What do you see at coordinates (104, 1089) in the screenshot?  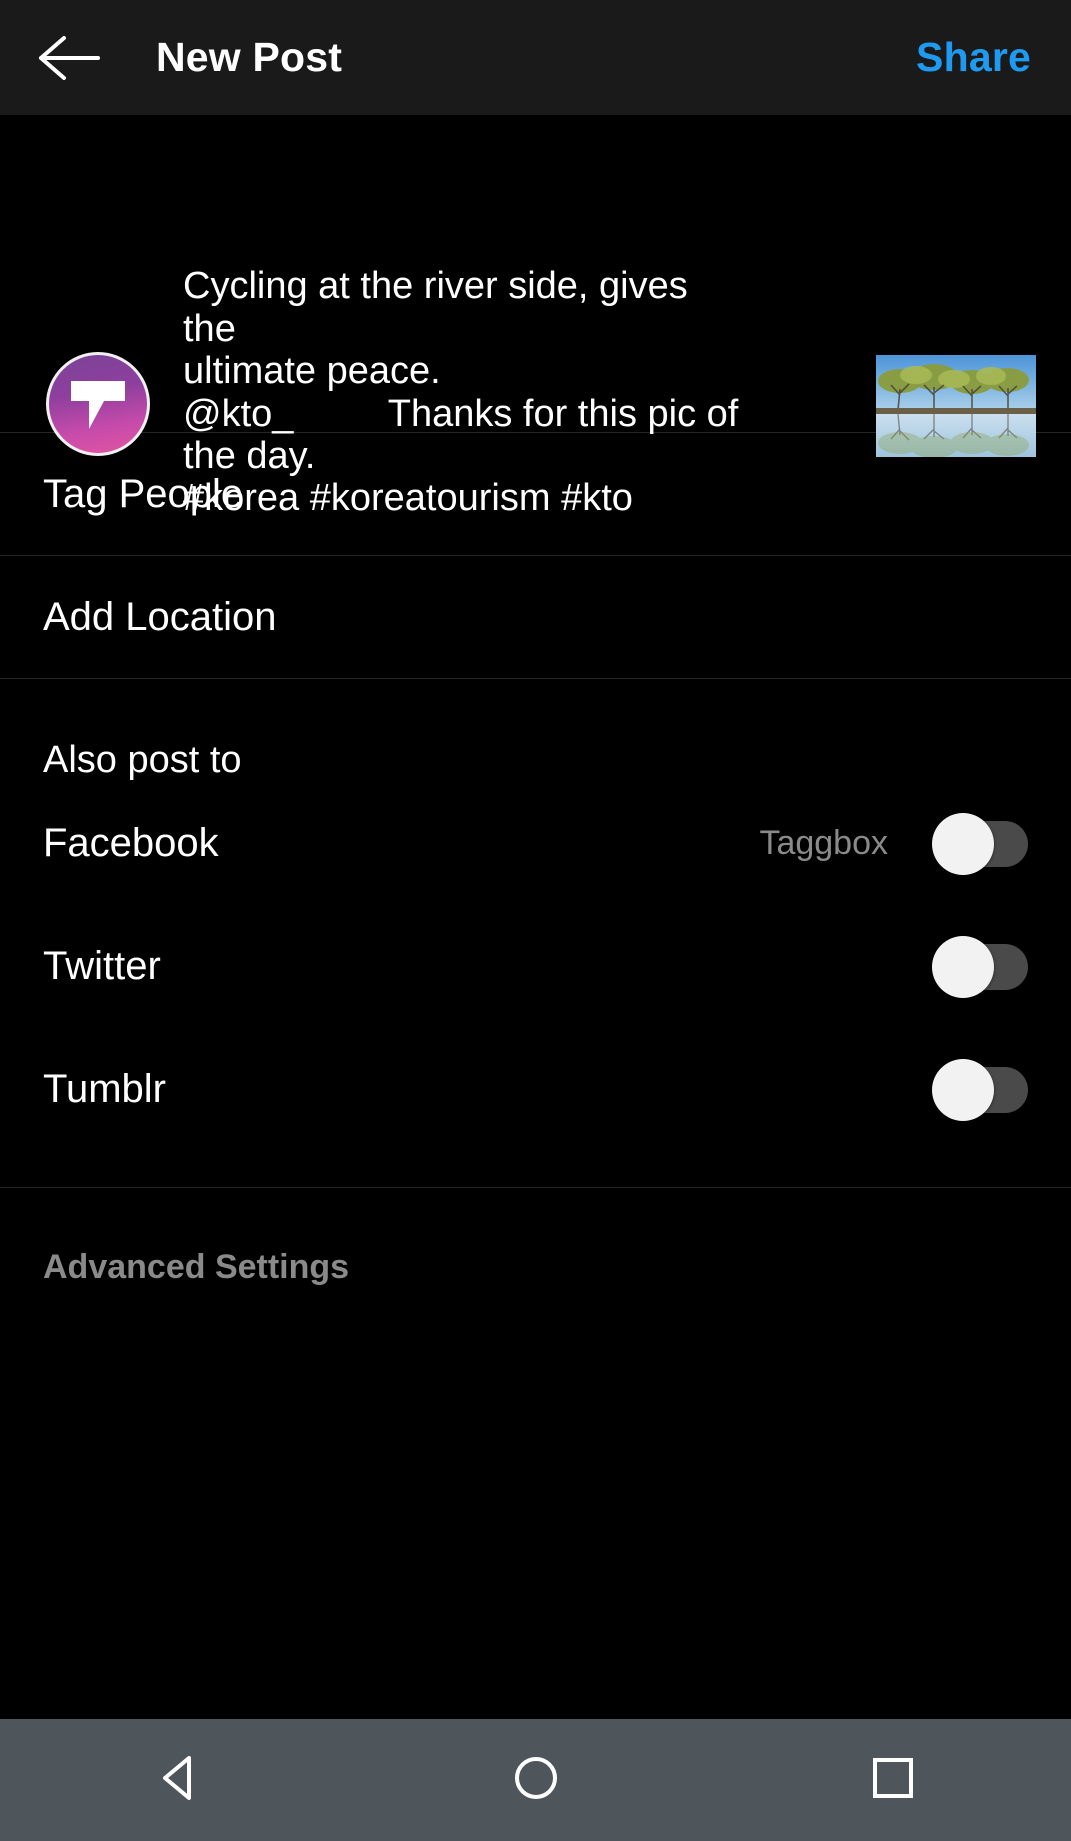 I see `social-label-tumblr: Tumblr` at bounding box center [104, 1089].